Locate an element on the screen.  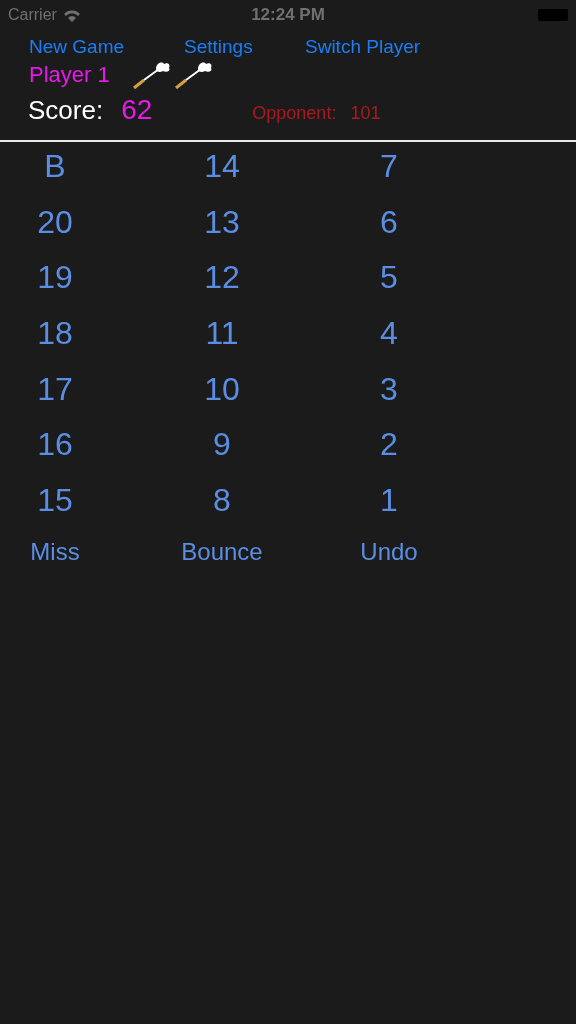
target-button: 6 is located at coordinates (389, 222).